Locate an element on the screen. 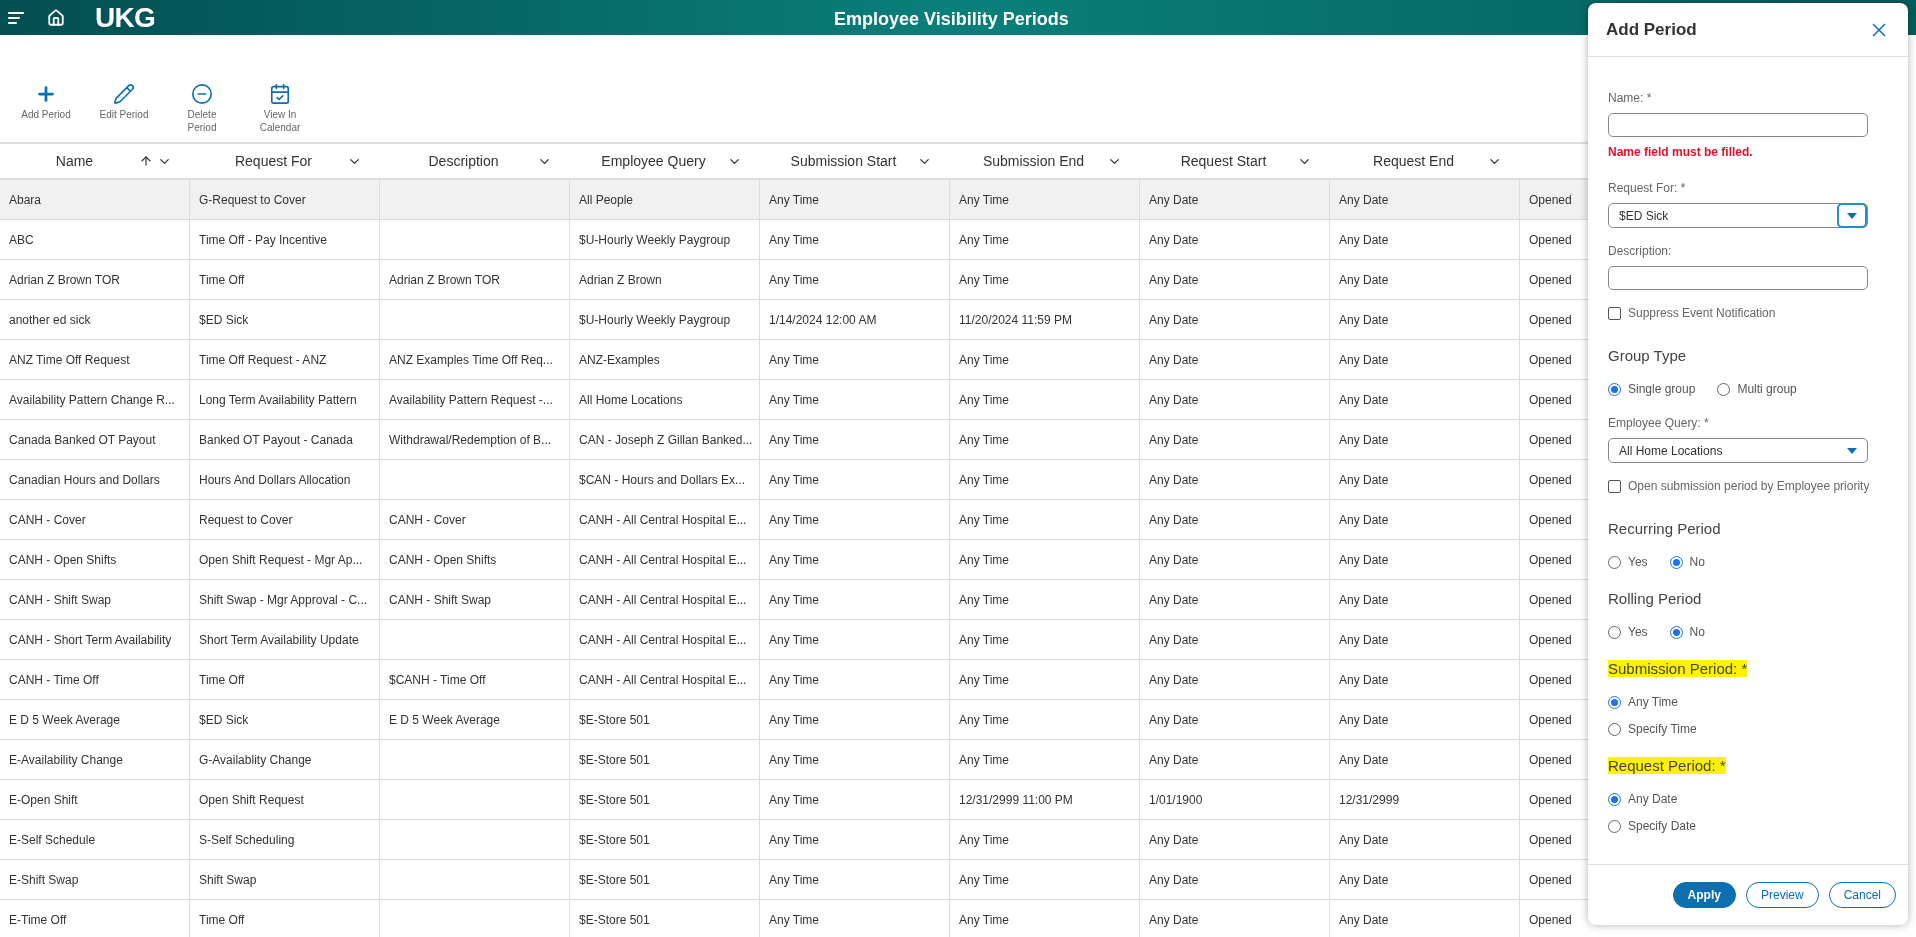 Image resolution: width=1916 pixels, height=937 pixels. table-row: CANH - Short Term Availability Short Term Availability Update CANH - All Central Hospital E... Any Time Any Time Any Date Any Date Opened is located at coordinates (794, 640).